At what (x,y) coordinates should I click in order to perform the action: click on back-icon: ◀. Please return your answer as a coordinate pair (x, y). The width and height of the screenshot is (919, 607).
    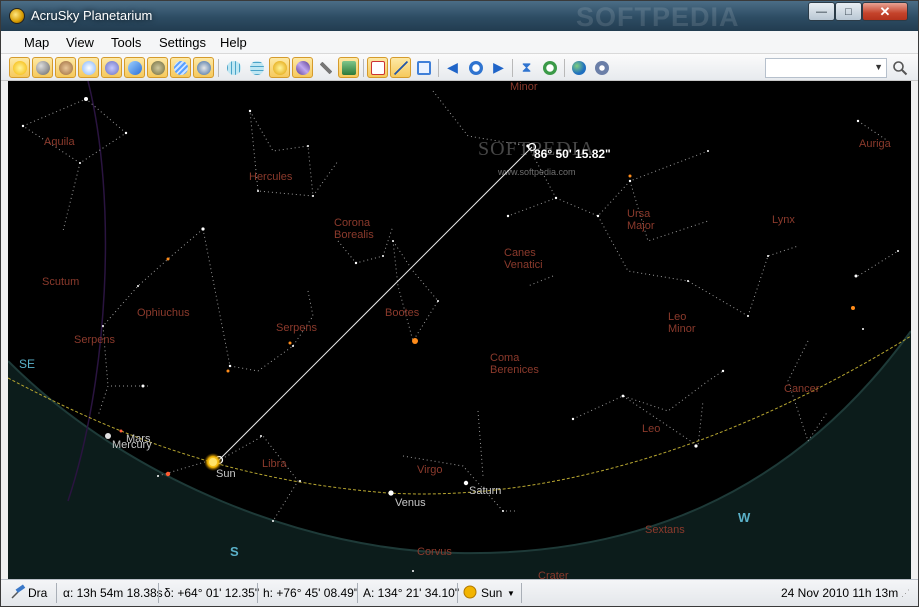
    Looking at the image, I should click on (452, 67).